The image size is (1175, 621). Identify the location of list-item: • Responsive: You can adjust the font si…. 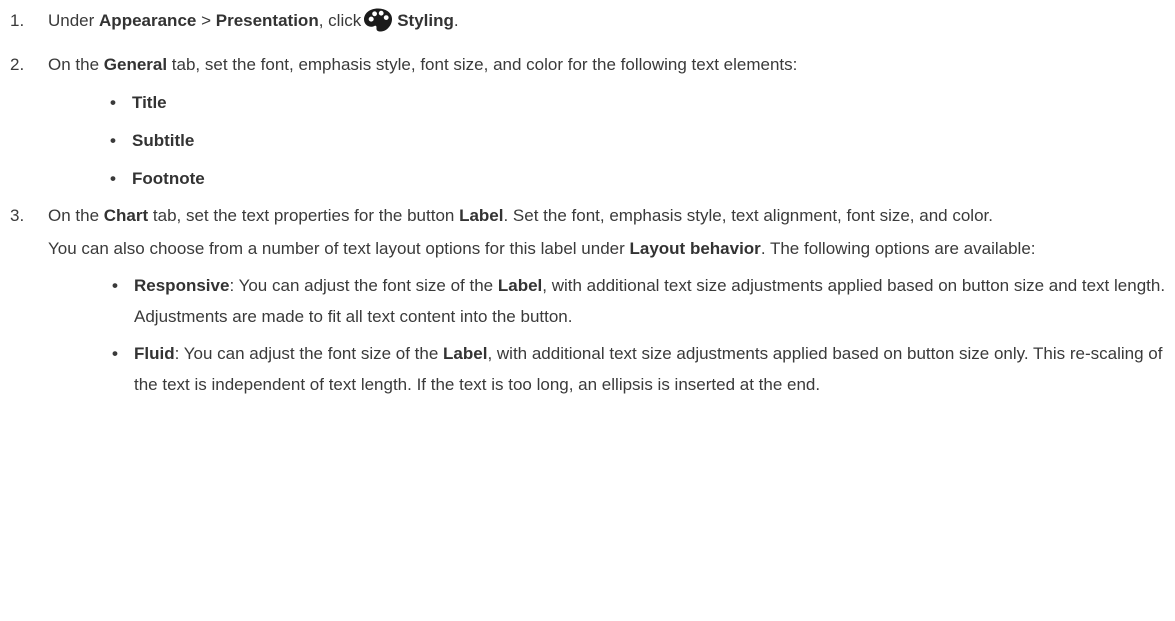
(639, 301).